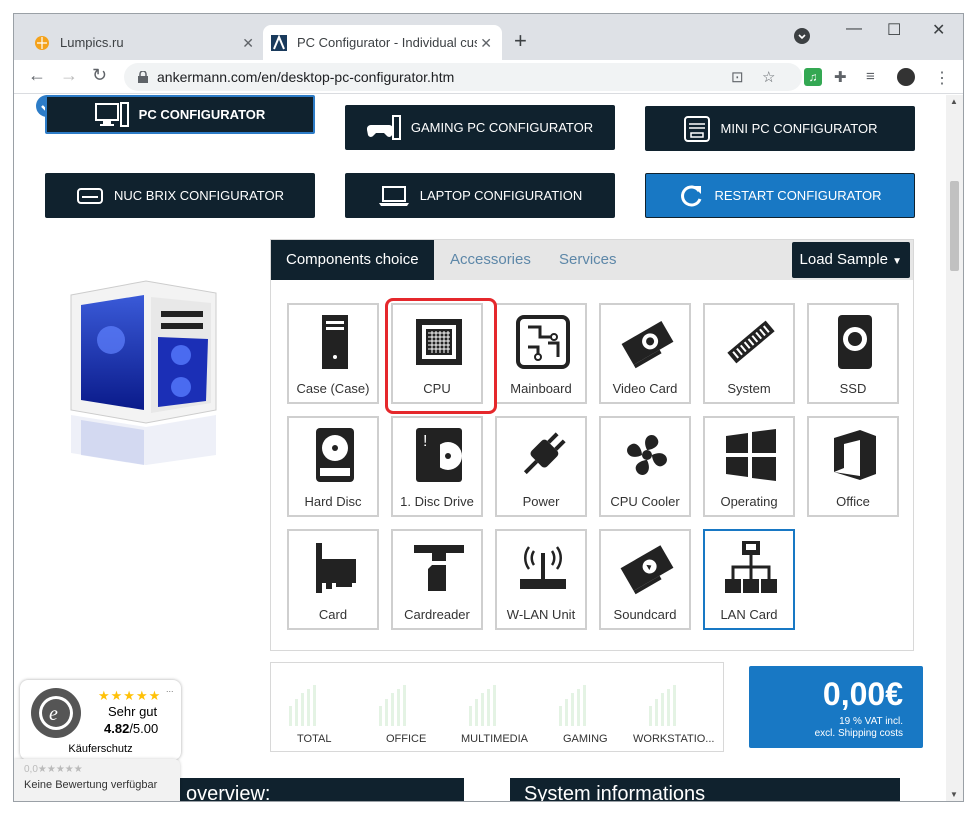 The width and height of the screenshot is (977, 815). I want to click on component-system: System, so click(749, 353).